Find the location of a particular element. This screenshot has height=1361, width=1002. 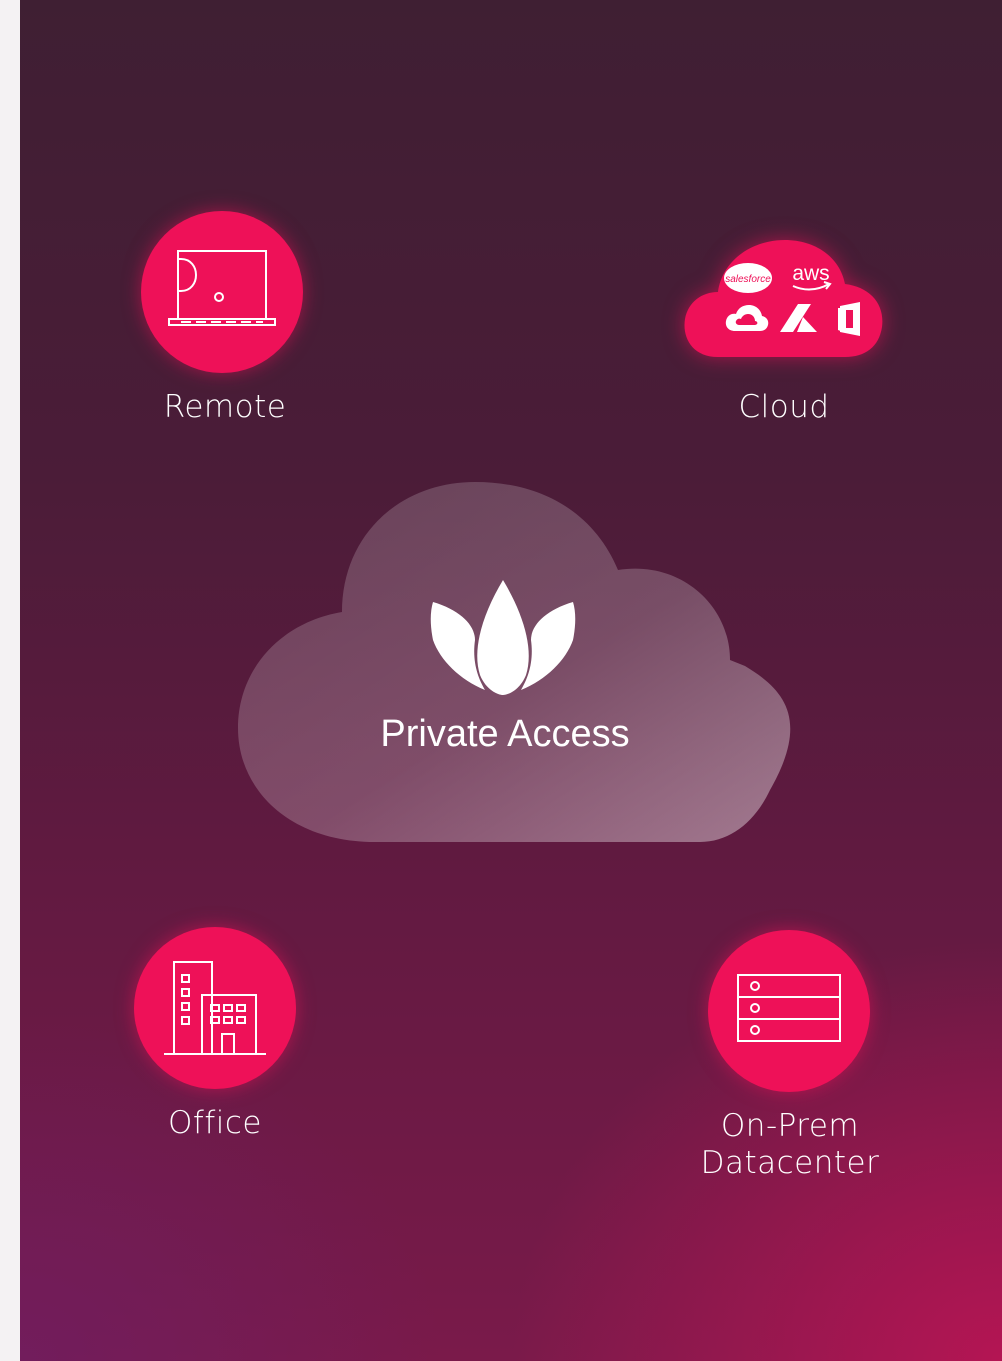

svg-text: aws is located at coordinates (810, 273).